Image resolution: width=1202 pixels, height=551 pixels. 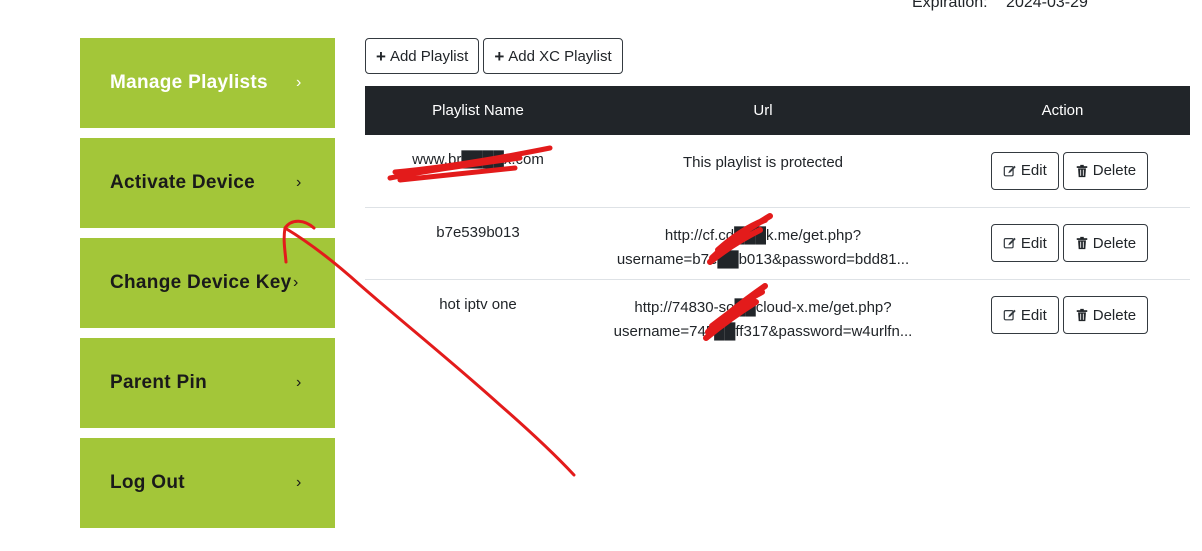 I want to click on playlist-url-cell: This playlist is protected, so click(x=763, y=171).